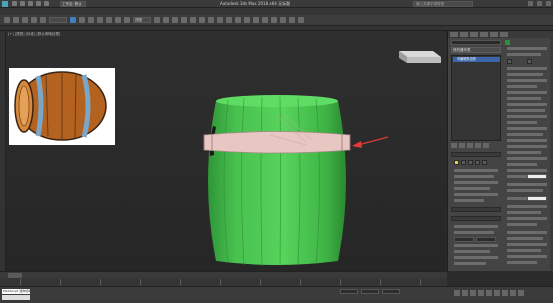 Image resolution: width=553 pixels, height=303 pixels. Describe the element at coordinates (464, 34) in the screenshot. I see `modify-tab-icon` at that location.